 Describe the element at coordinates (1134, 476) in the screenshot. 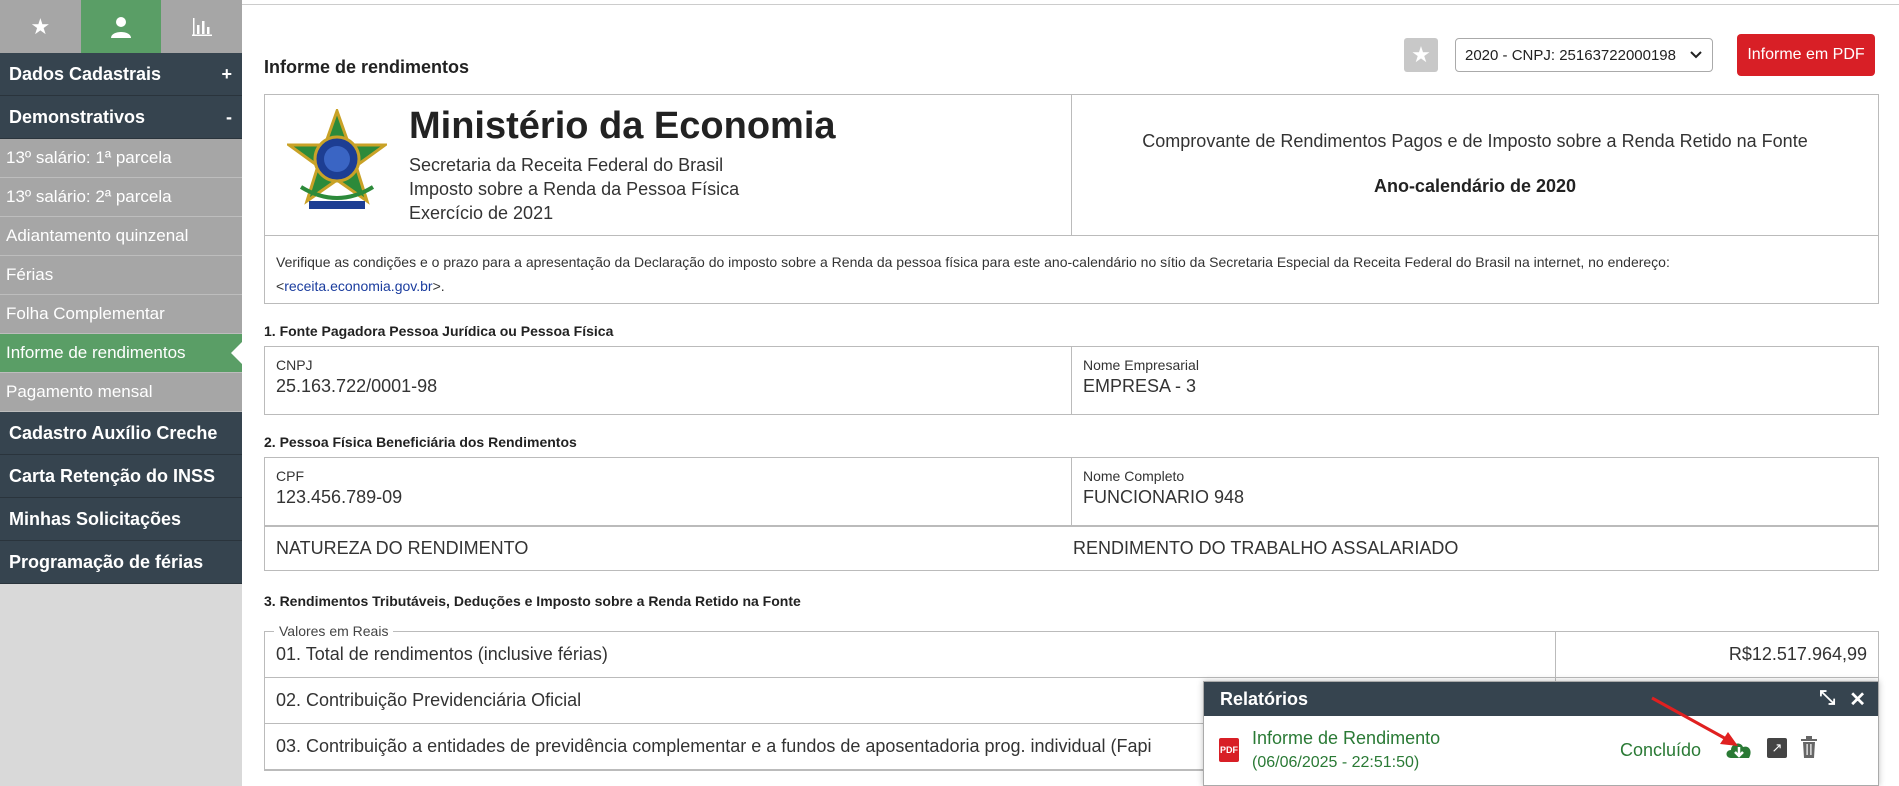

I see `nome-label: Nome Completo` at that location.